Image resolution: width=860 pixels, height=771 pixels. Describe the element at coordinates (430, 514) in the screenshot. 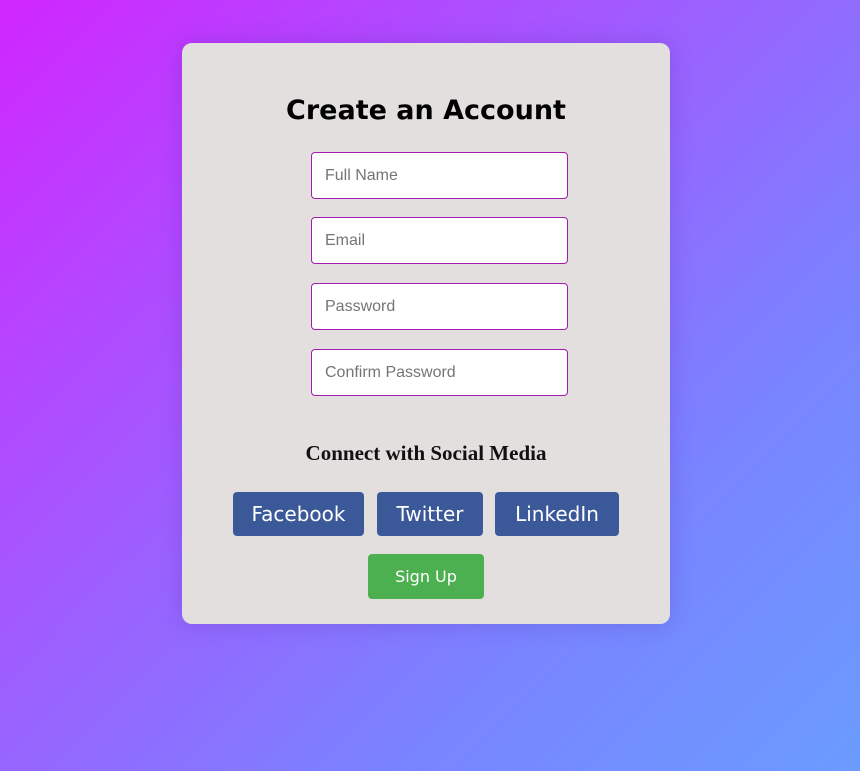

I see `twitter-button: Twitter` at that location.